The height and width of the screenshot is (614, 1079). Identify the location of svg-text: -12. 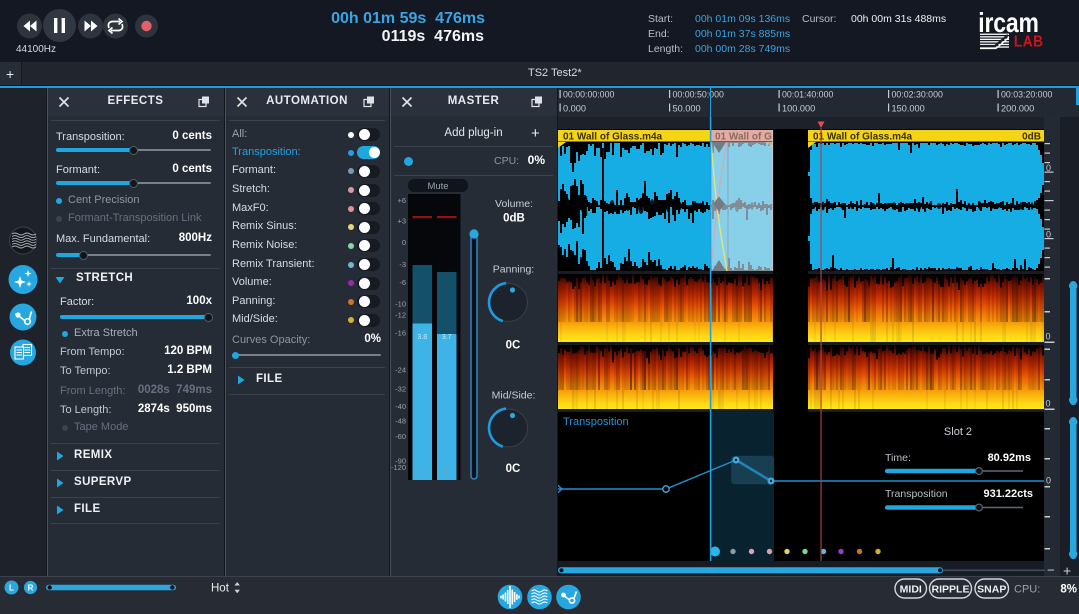
(400, 314).